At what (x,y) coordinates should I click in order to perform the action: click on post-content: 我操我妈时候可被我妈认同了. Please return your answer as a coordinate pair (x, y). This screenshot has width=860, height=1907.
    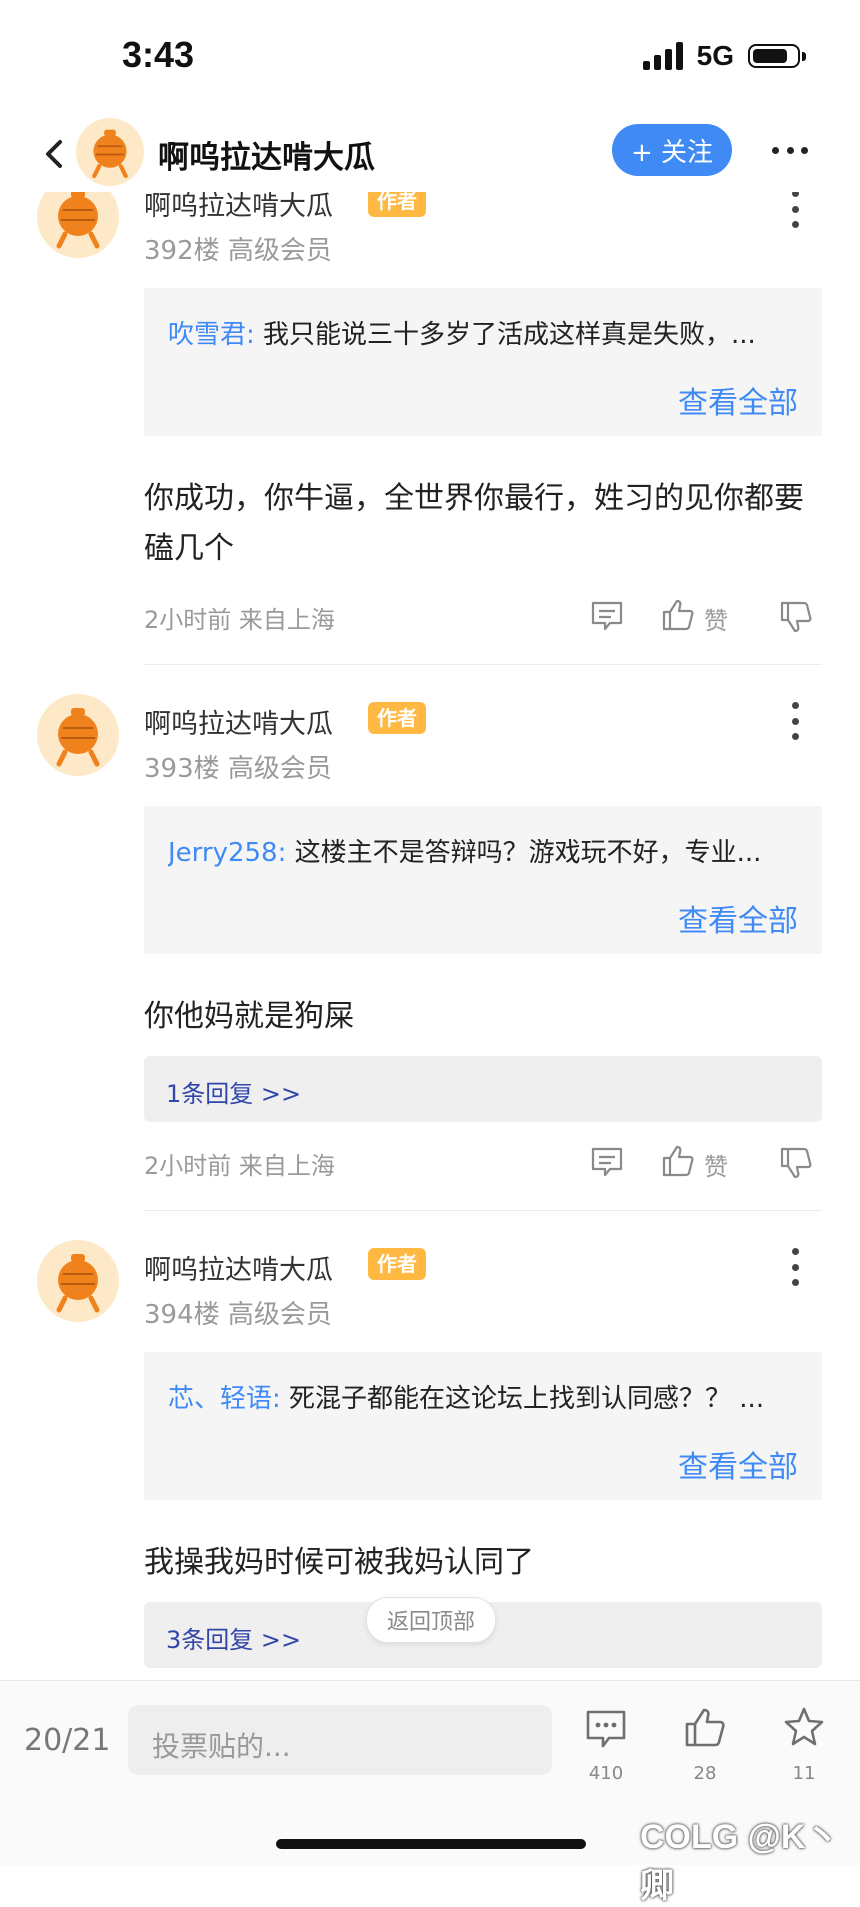
    Looking at the image, I should click on (339, 1562).